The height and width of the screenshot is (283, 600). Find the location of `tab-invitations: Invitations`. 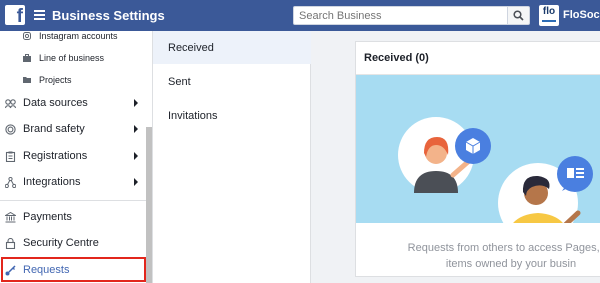

tab-invitations: Invitations is located at coordinates (232, 115).